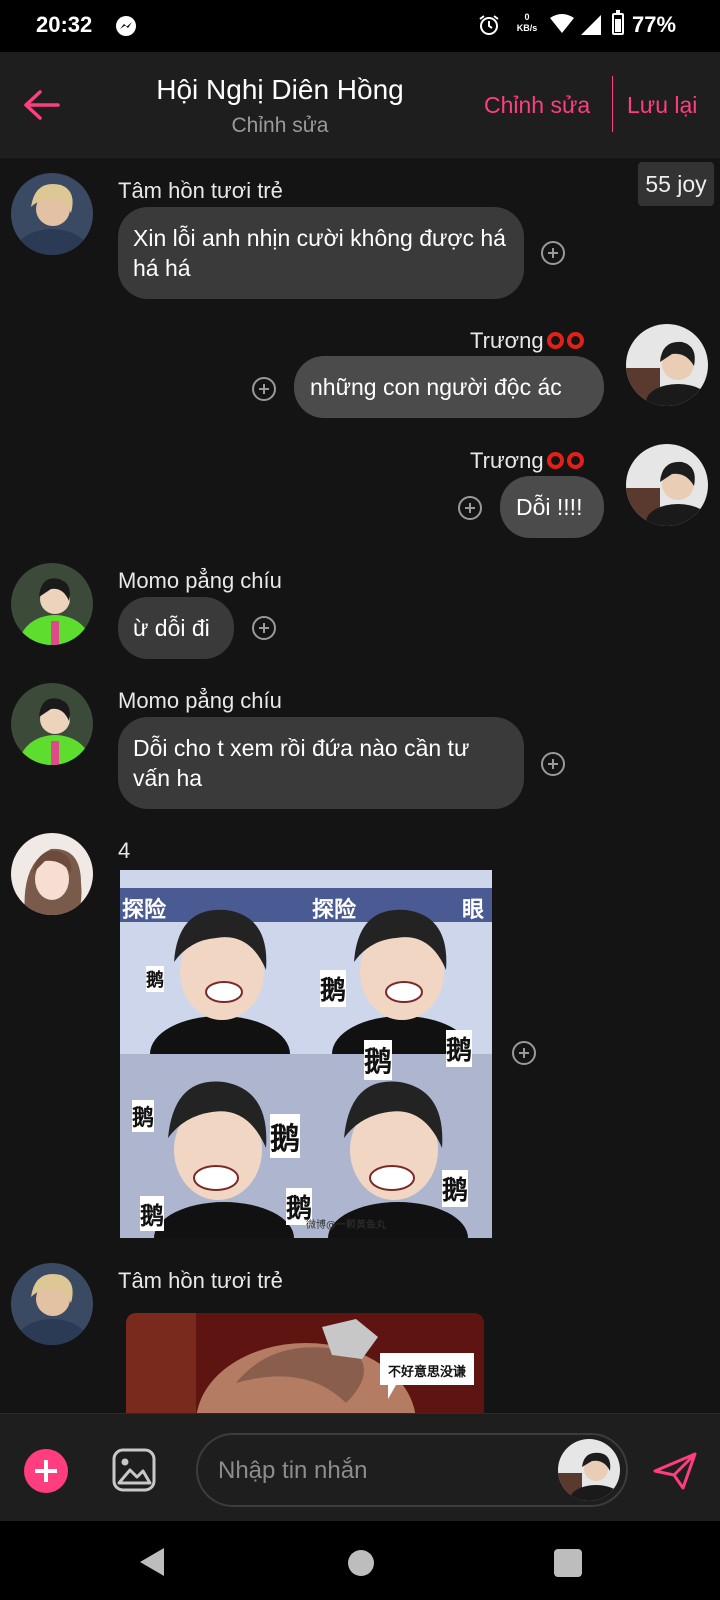 The image size is (720, 1600). What do you see at coordinates (537, 105) in the screenshot?
I see `edit-button: Chỉnh sửa` at bounding box center [537, 105].